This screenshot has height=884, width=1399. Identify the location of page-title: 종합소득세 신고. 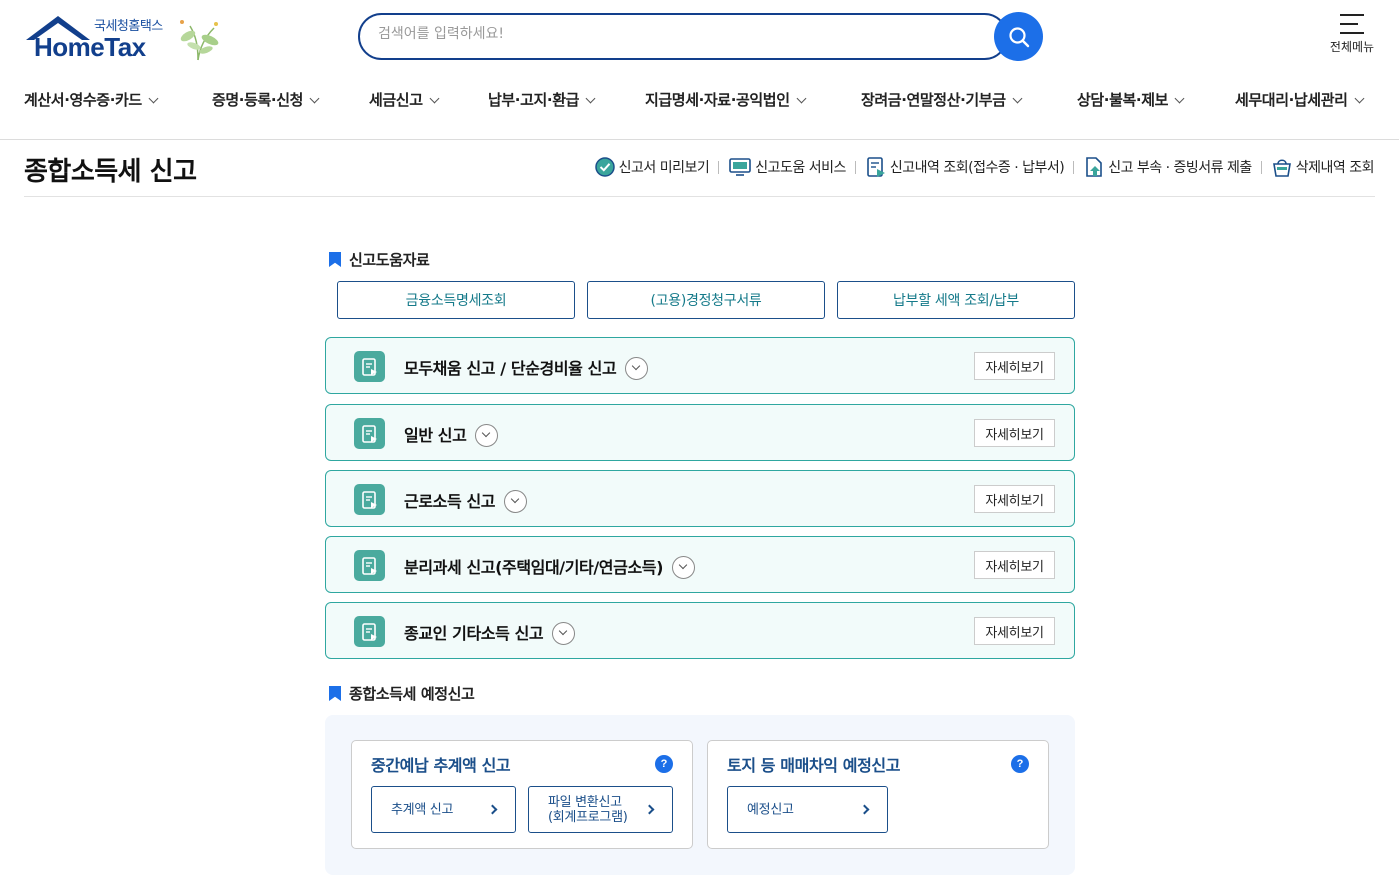
(110, 172).